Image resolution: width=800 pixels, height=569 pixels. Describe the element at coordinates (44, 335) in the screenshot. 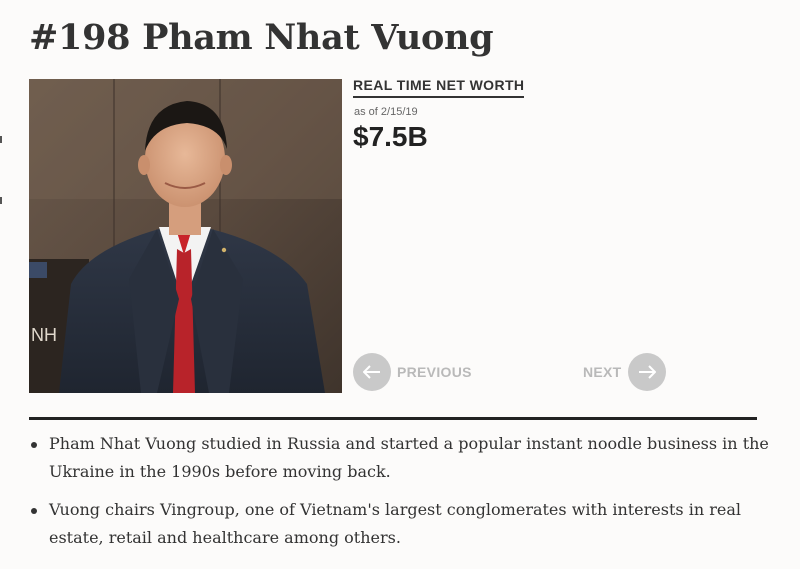

I see `svg-text: NH` at that location.